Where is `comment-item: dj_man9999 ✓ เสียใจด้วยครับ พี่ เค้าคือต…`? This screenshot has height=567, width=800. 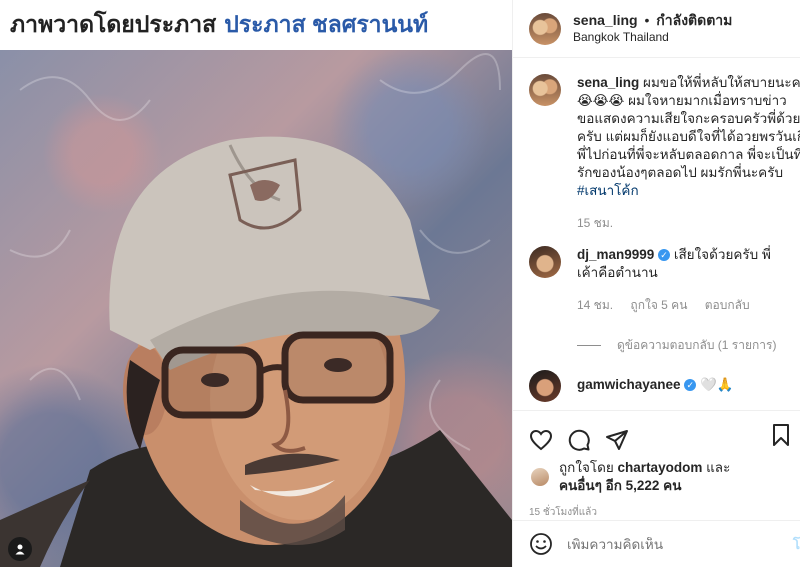
comment-item: dj_man9999 ✓ เสียใจด้วยครับ พี่ เค้าคือต… is located at coordinates (664, 300).